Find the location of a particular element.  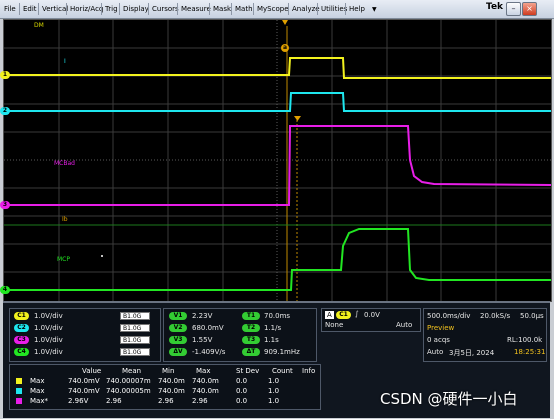

menu-analyze: Analyze is located at coordinates (306, 9).